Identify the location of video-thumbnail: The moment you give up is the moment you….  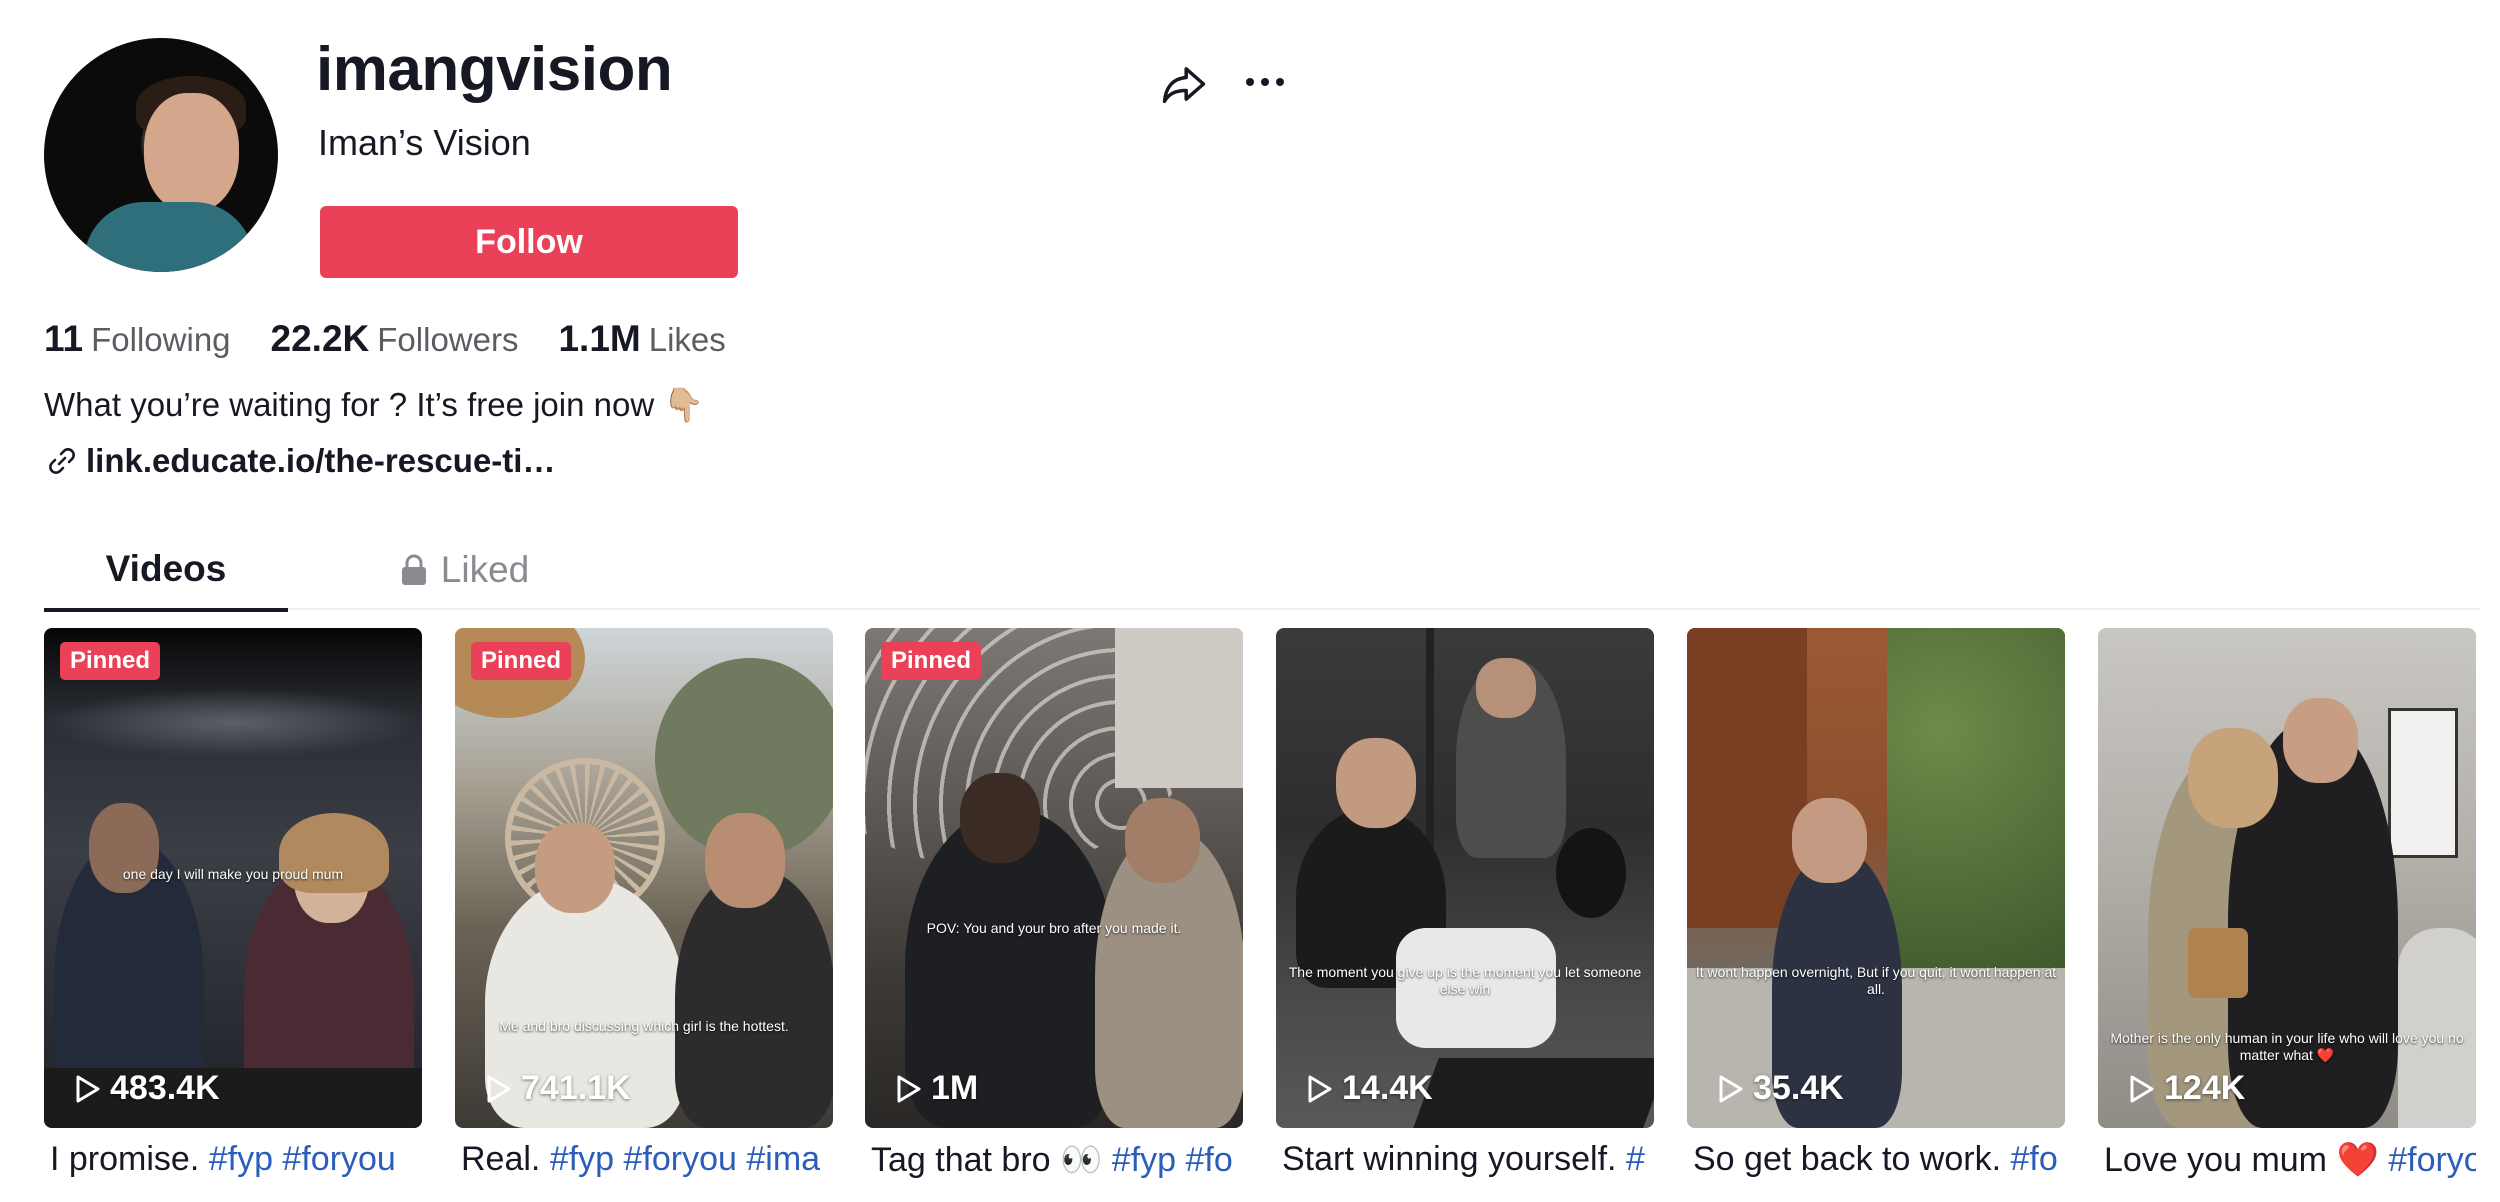
(1465, 878).